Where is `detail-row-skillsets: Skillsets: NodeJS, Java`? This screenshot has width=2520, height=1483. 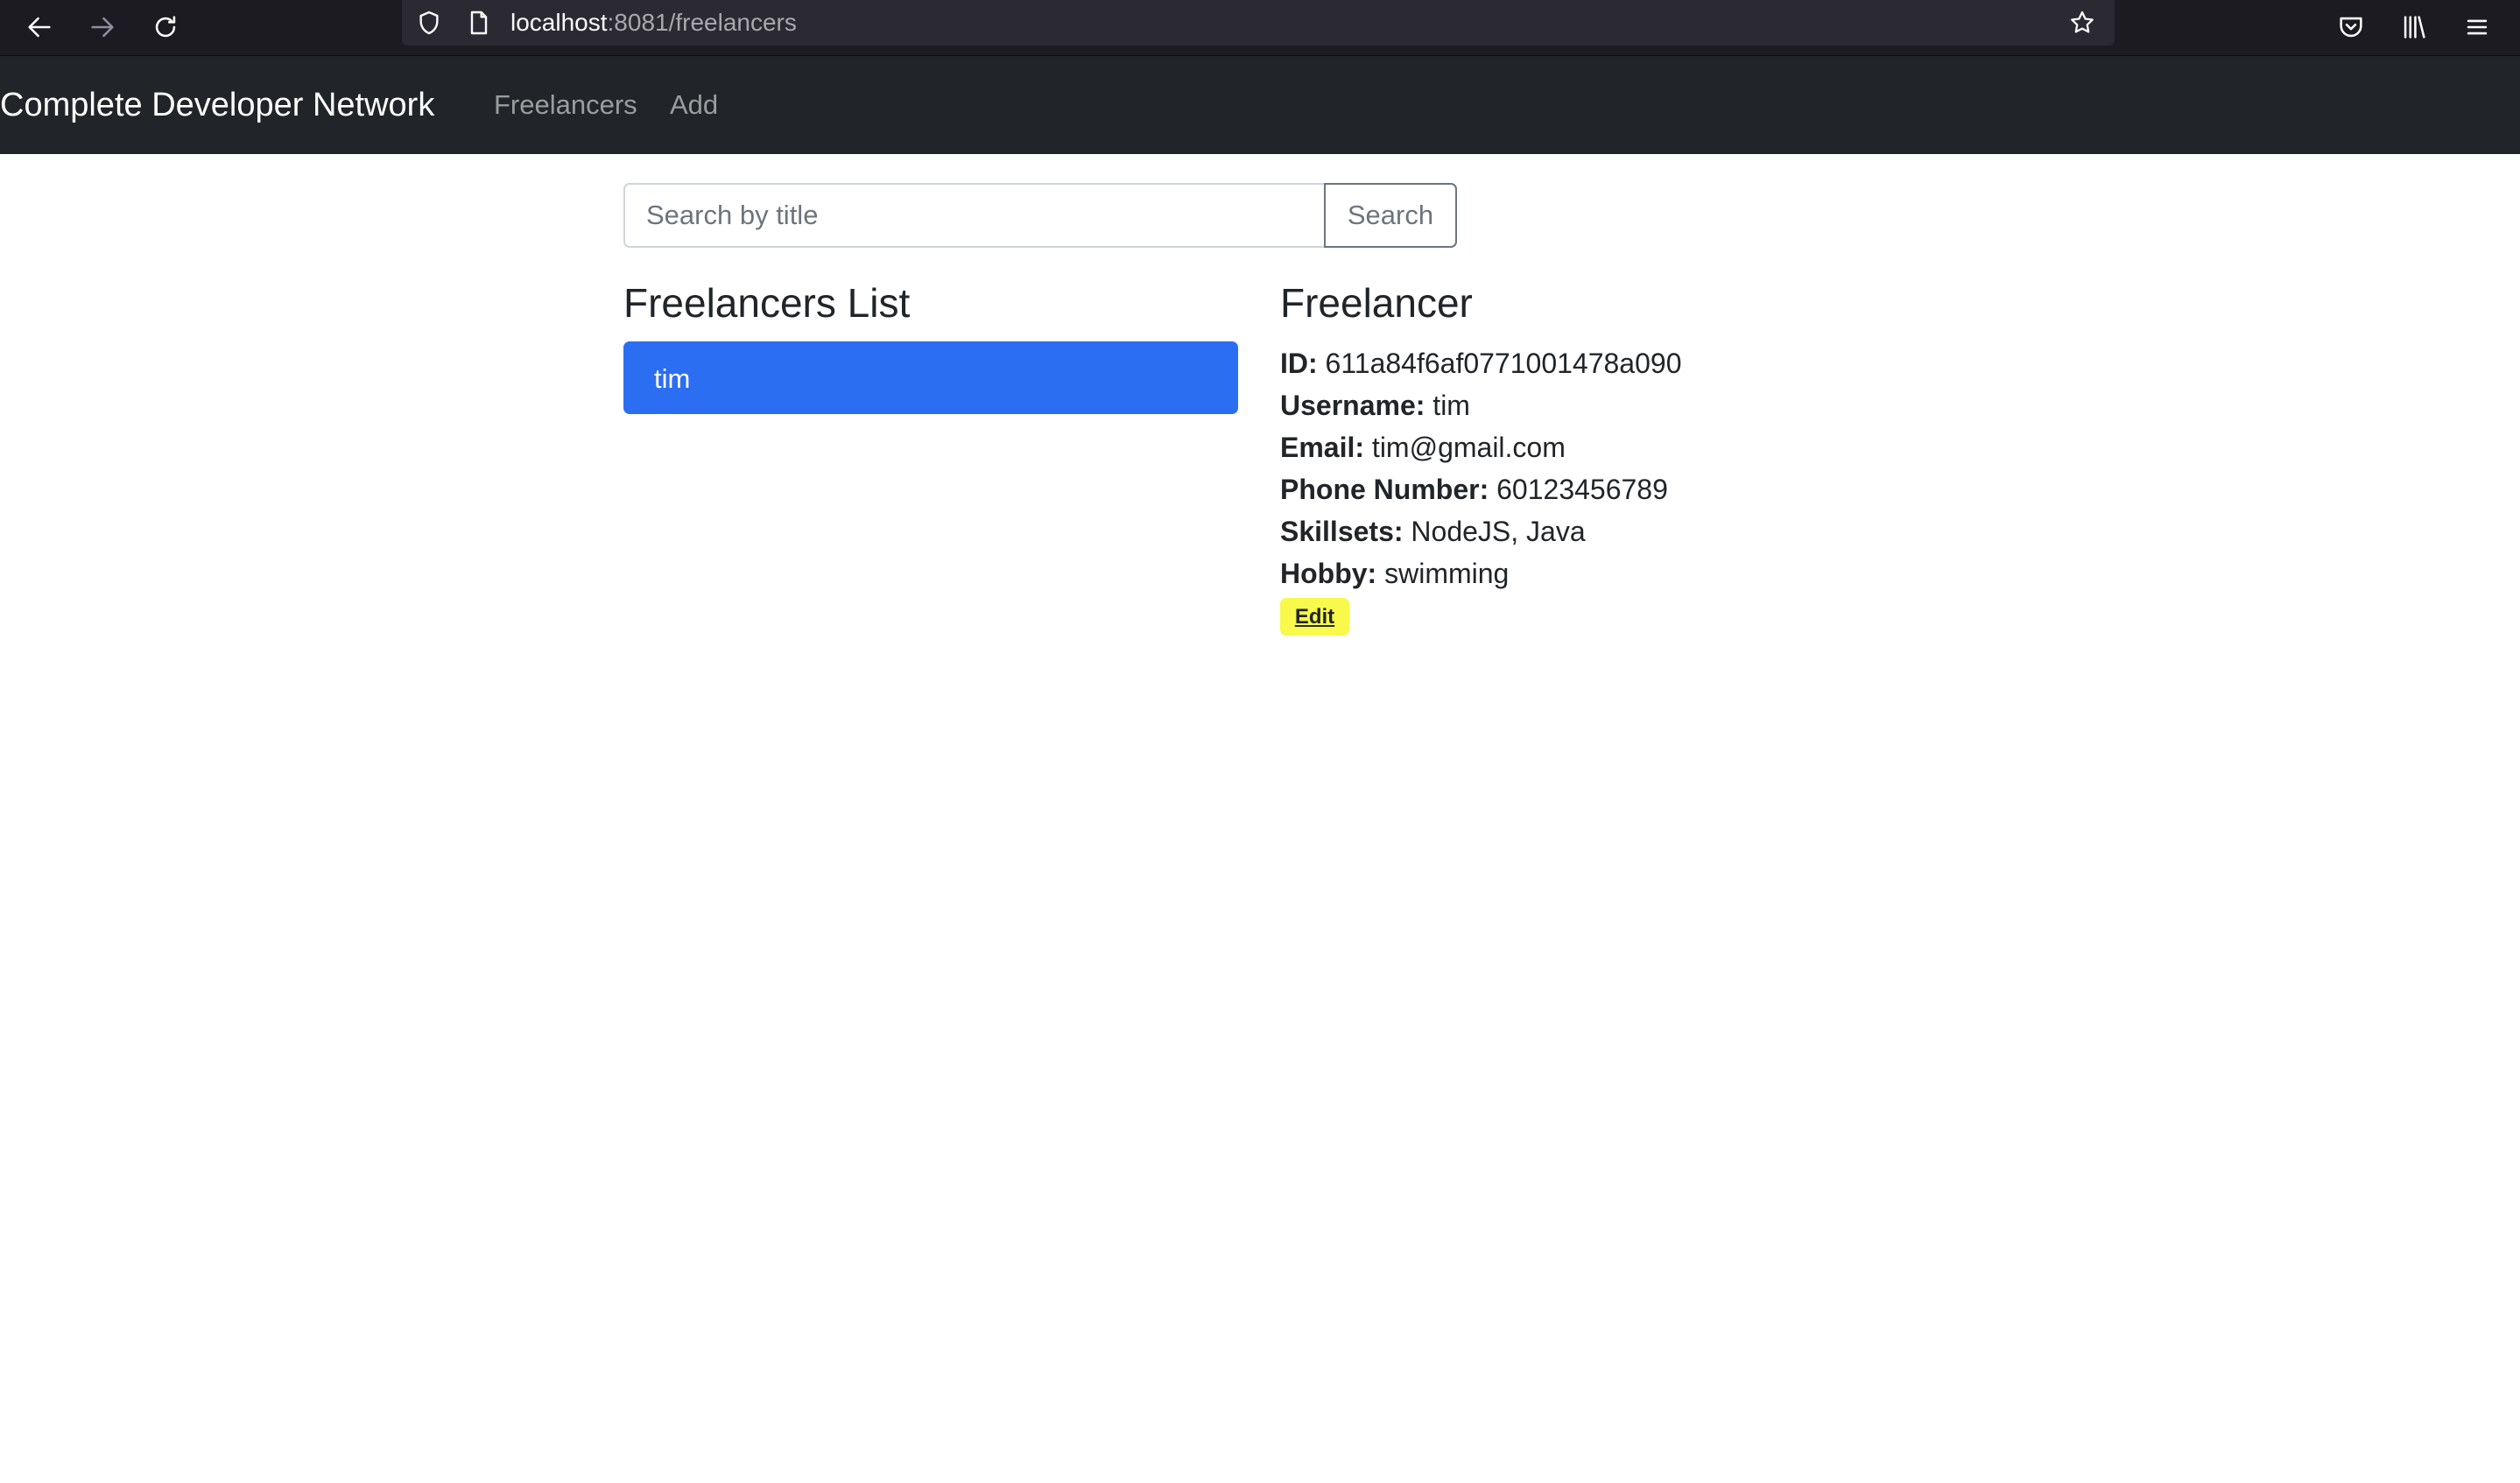
detail-row-skillsets: Skillsets: NodeJS, Java is located at coordinates (1480, 531).